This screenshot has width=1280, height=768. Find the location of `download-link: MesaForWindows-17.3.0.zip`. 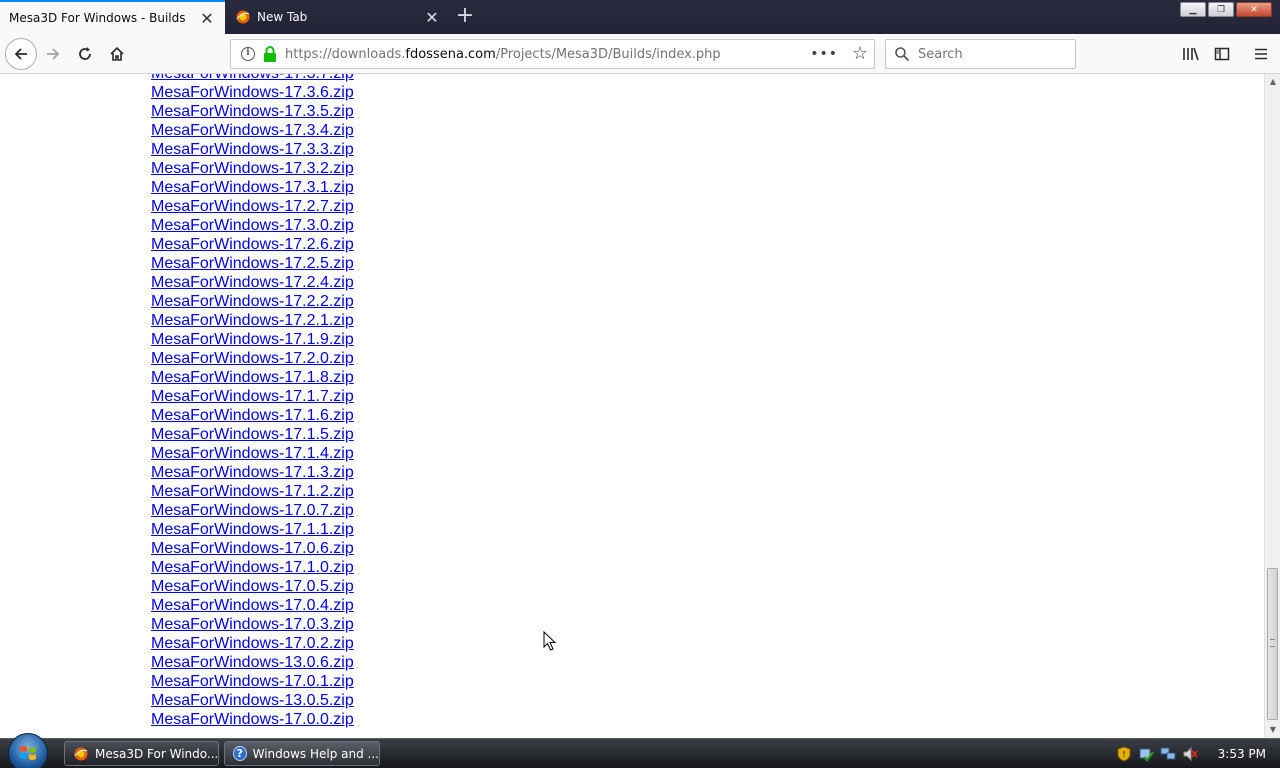

download-link: MesaForWindows-17.3.0.zip is located at coordinates (252, 225).